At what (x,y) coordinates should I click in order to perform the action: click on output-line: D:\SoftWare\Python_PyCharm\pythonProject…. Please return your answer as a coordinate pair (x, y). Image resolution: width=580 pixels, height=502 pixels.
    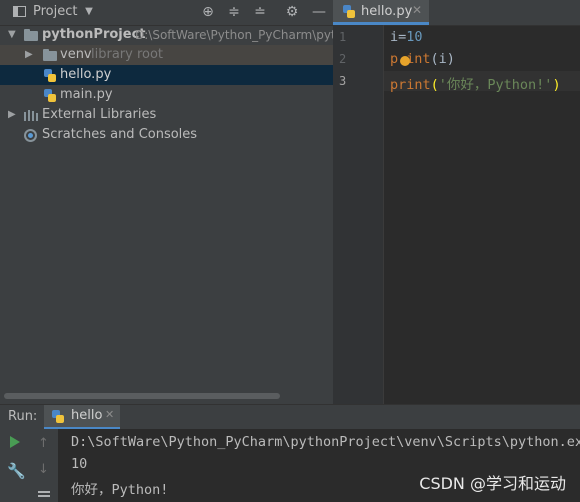
    Looking at the image, I should click on (325, 442).